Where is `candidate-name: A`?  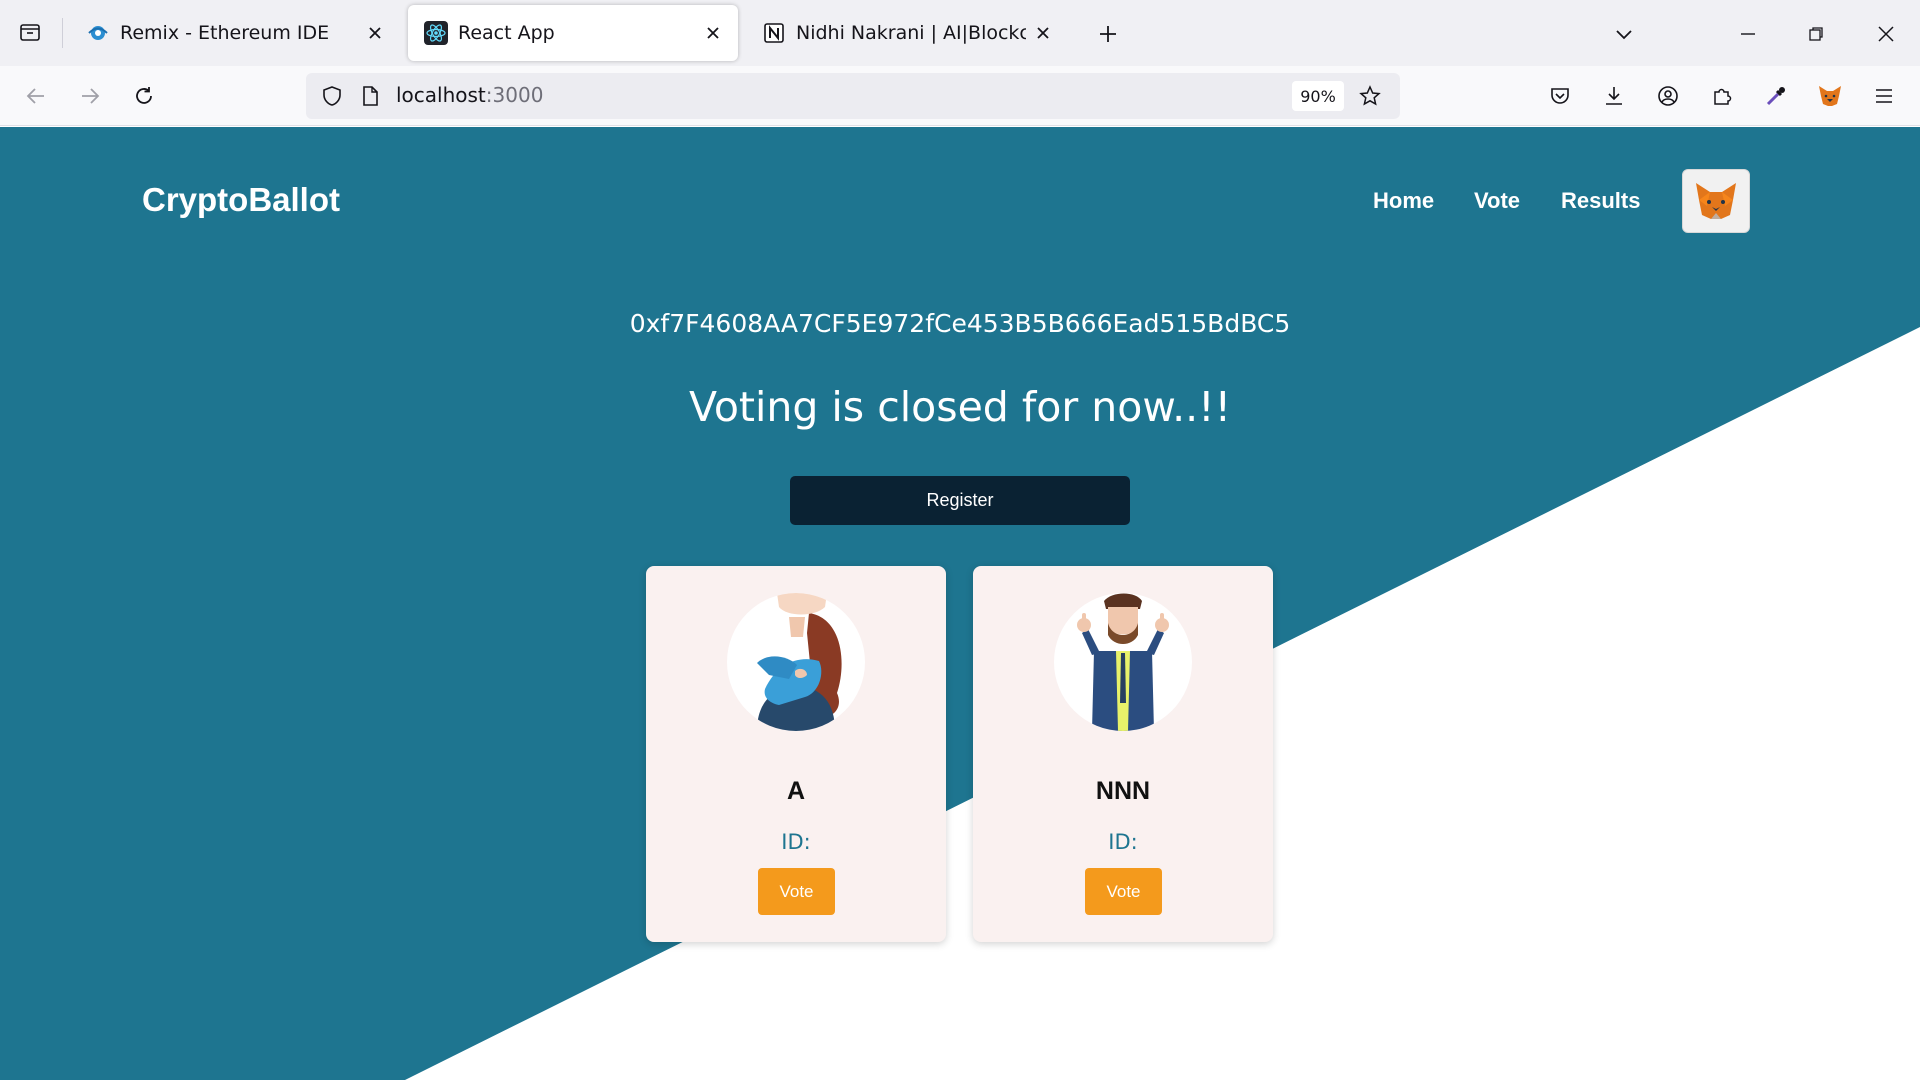 candidate-name: A is located at coordinates (796, 791).